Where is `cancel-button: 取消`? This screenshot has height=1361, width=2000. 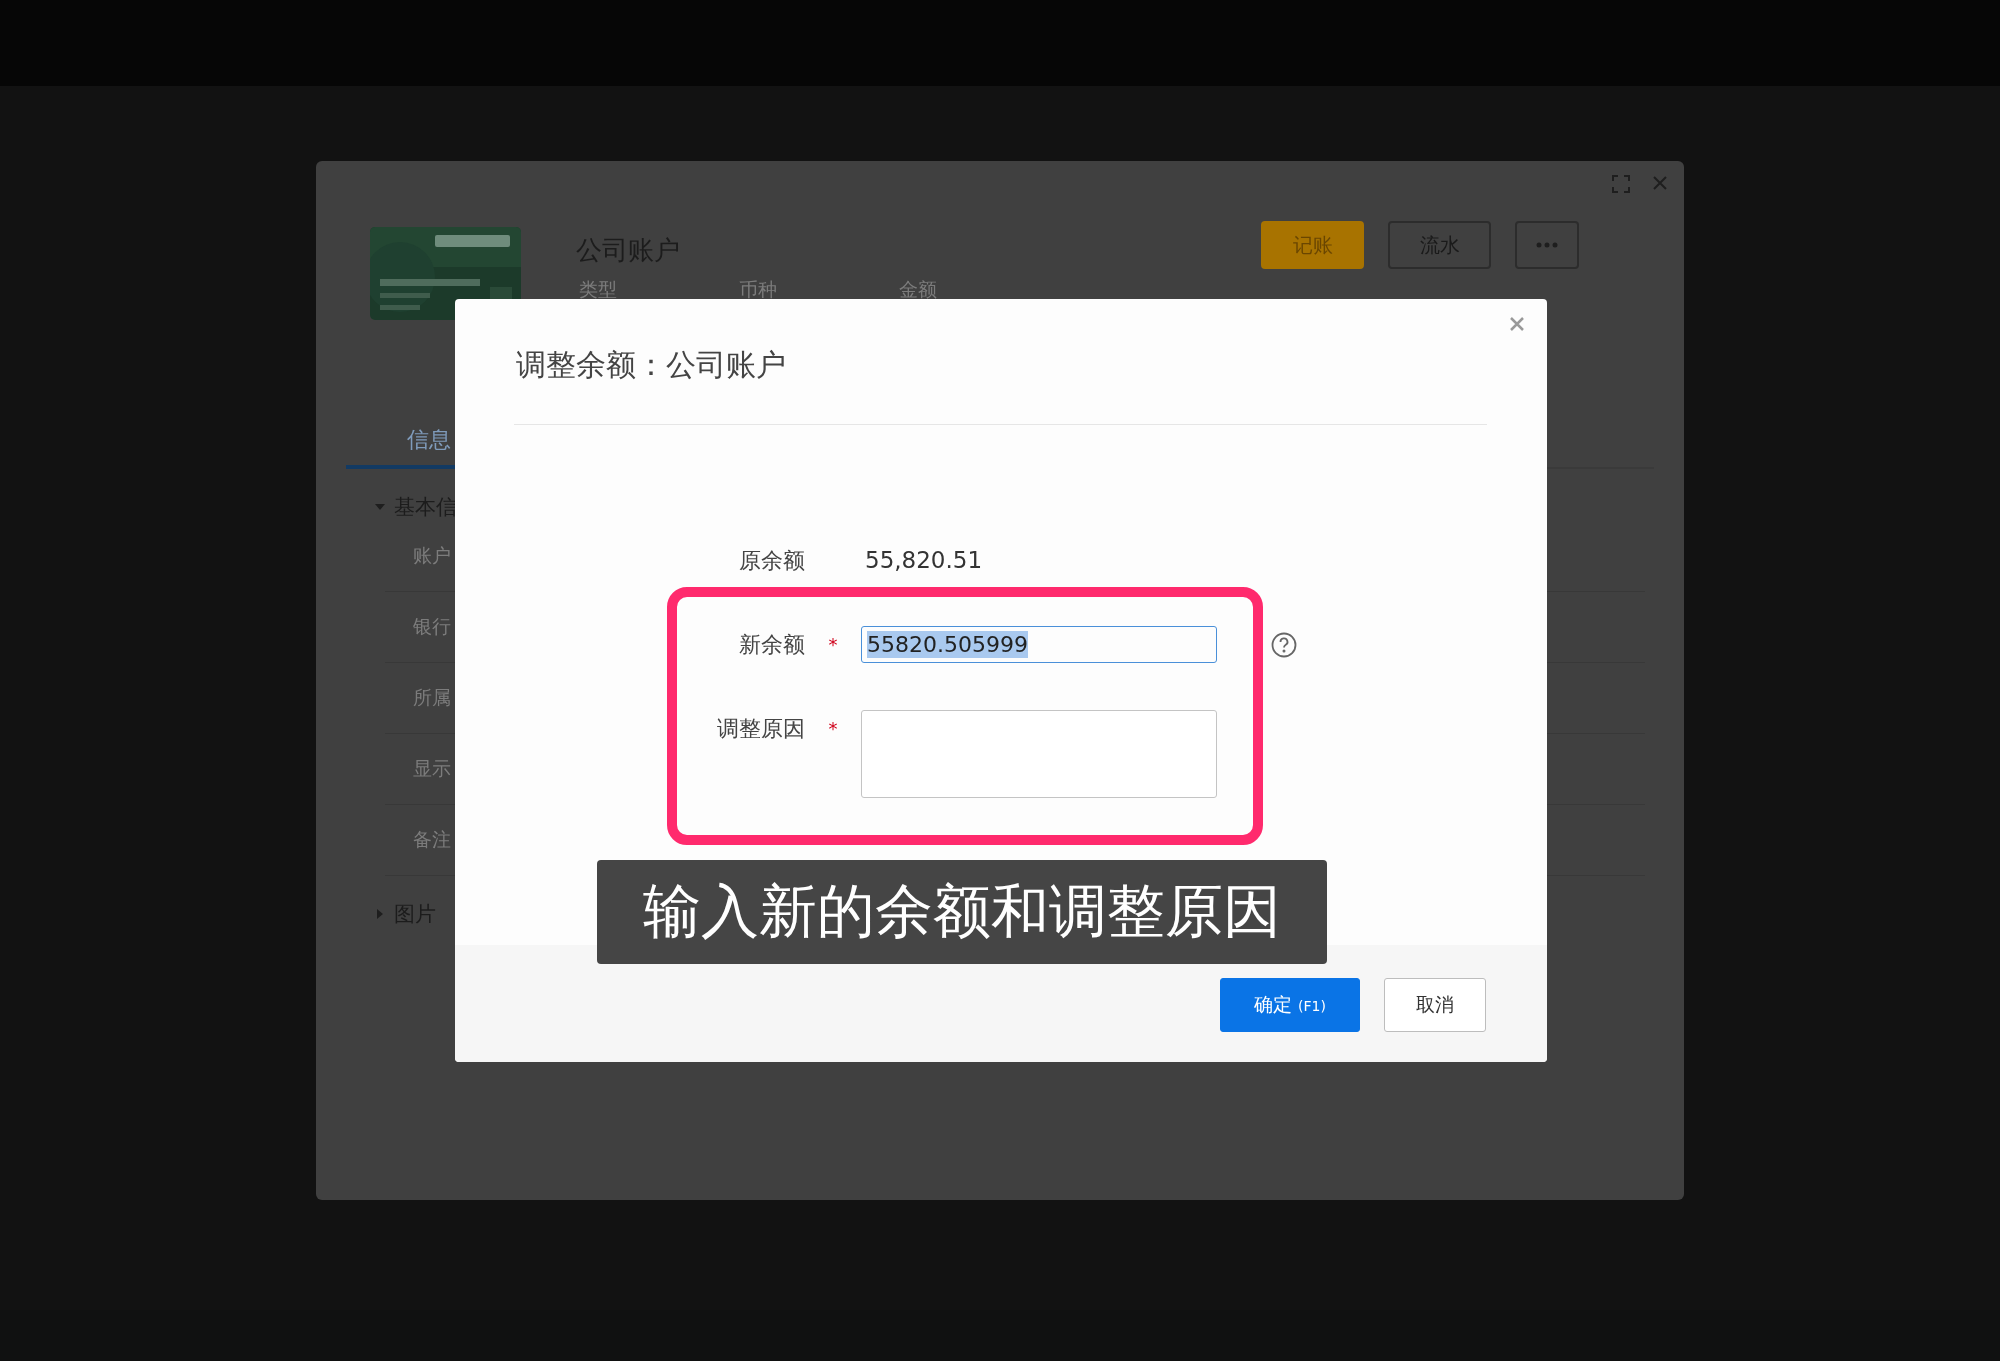 cancel-button: 取消 is located at coordinates (1435, 1005).